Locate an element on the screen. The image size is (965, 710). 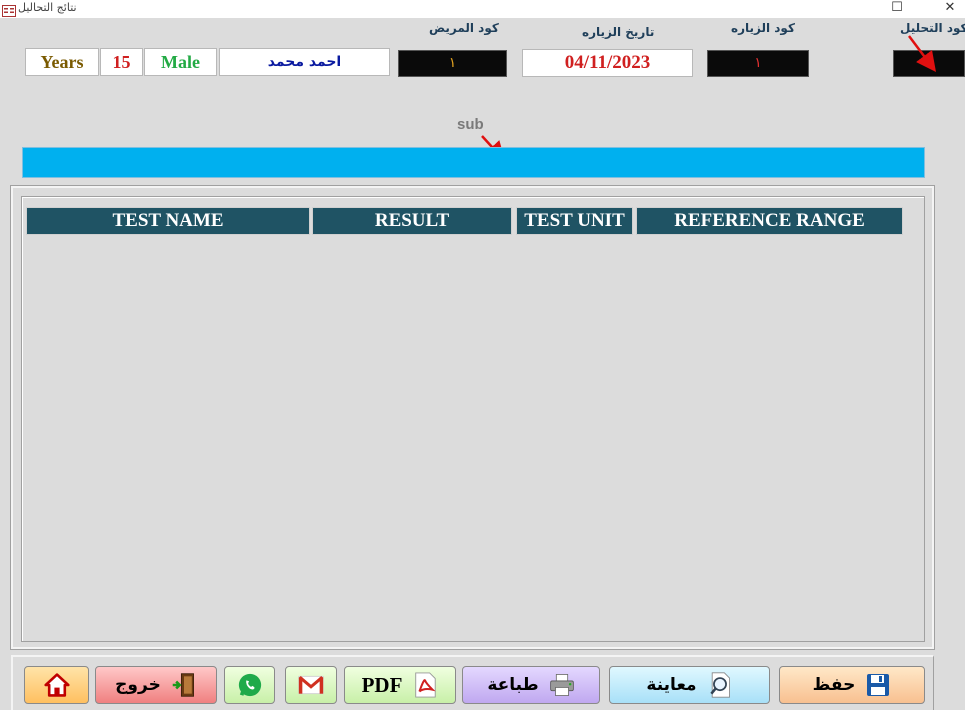
window-title-group: نتائج التحاليل is located at coordinates (39, 8).